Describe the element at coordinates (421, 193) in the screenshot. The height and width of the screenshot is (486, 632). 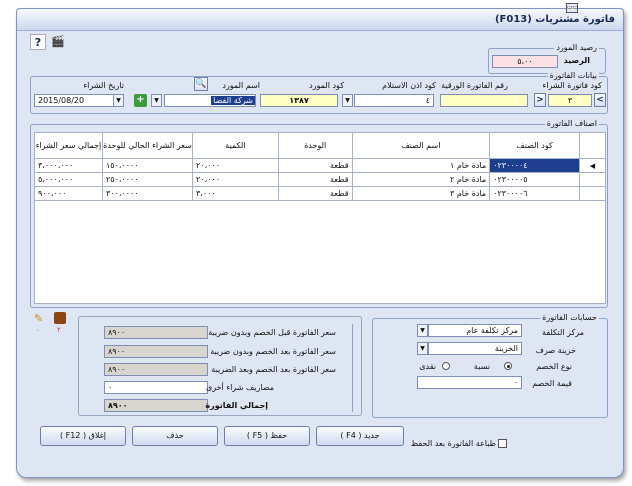
I see `cell-item-name: مادة خام ٣` at that location.